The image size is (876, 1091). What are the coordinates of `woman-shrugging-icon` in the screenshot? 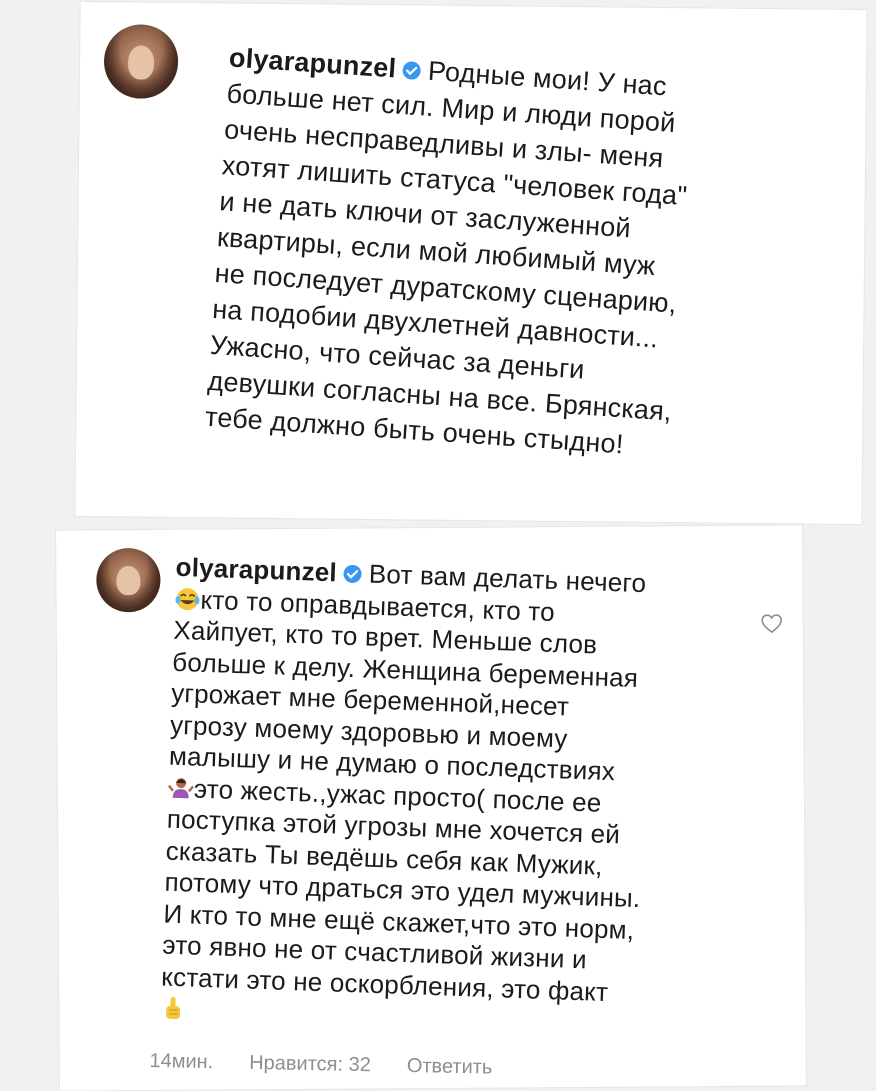 It's located at (181, 787).